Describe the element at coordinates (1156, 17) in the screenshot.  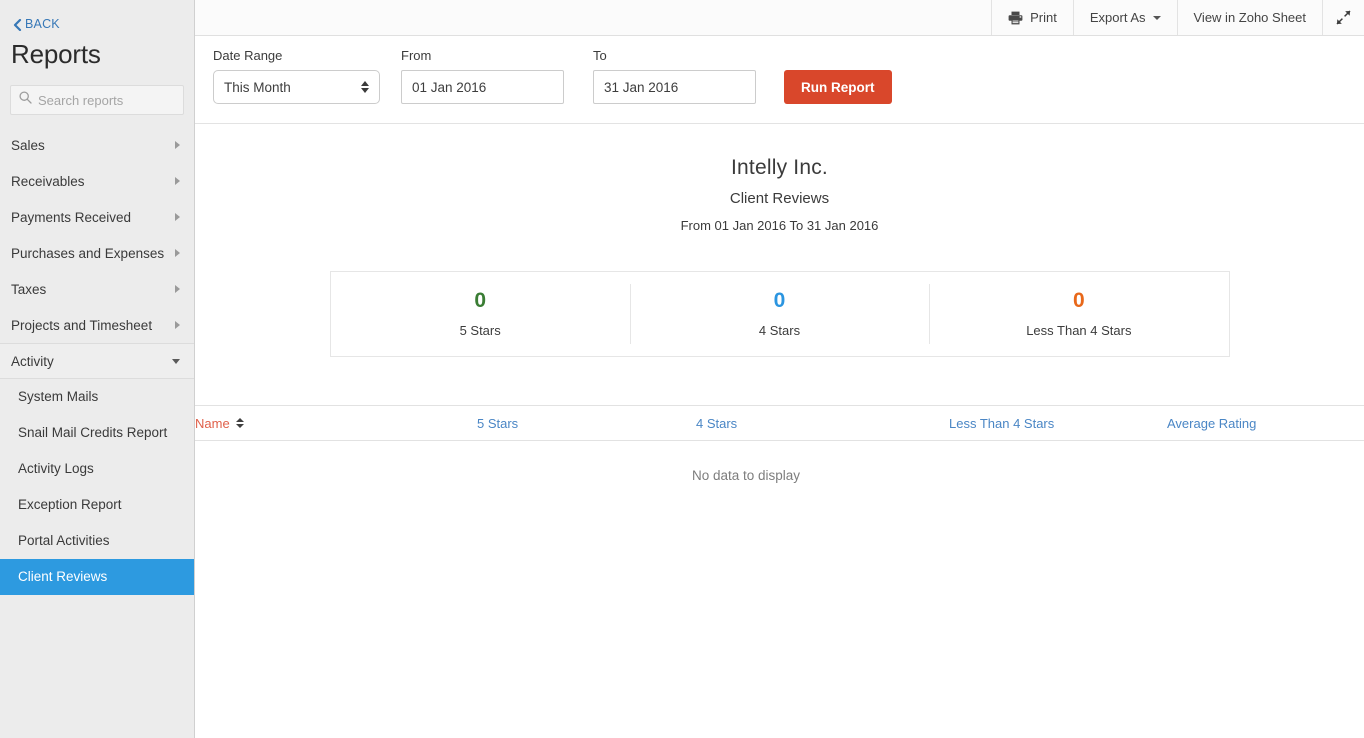
I see `caret-down-icon` at that location.